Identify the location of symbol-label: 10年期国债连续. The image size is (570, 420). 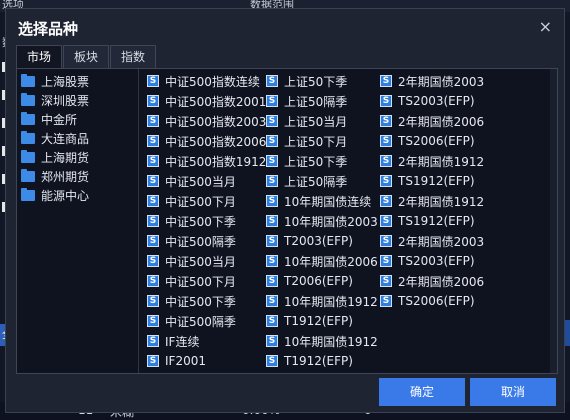
(328, 201).